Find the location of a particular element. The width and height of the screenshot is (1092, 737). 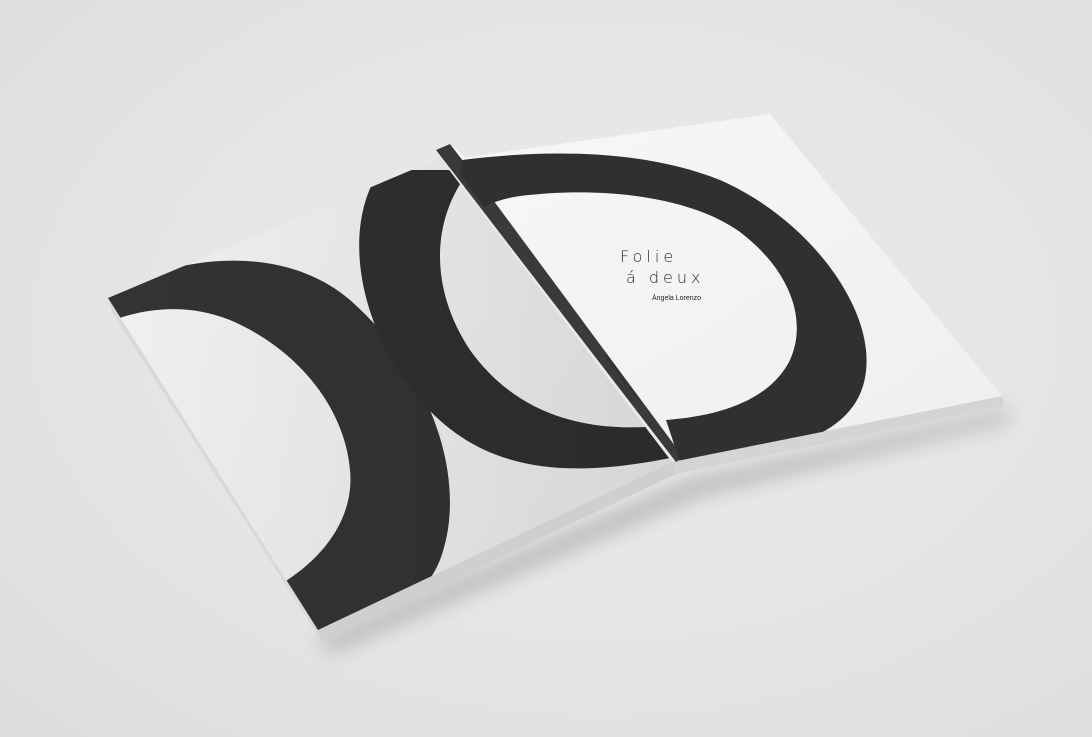

cover-title-line2: á deux is located at coordinates (665, 277).